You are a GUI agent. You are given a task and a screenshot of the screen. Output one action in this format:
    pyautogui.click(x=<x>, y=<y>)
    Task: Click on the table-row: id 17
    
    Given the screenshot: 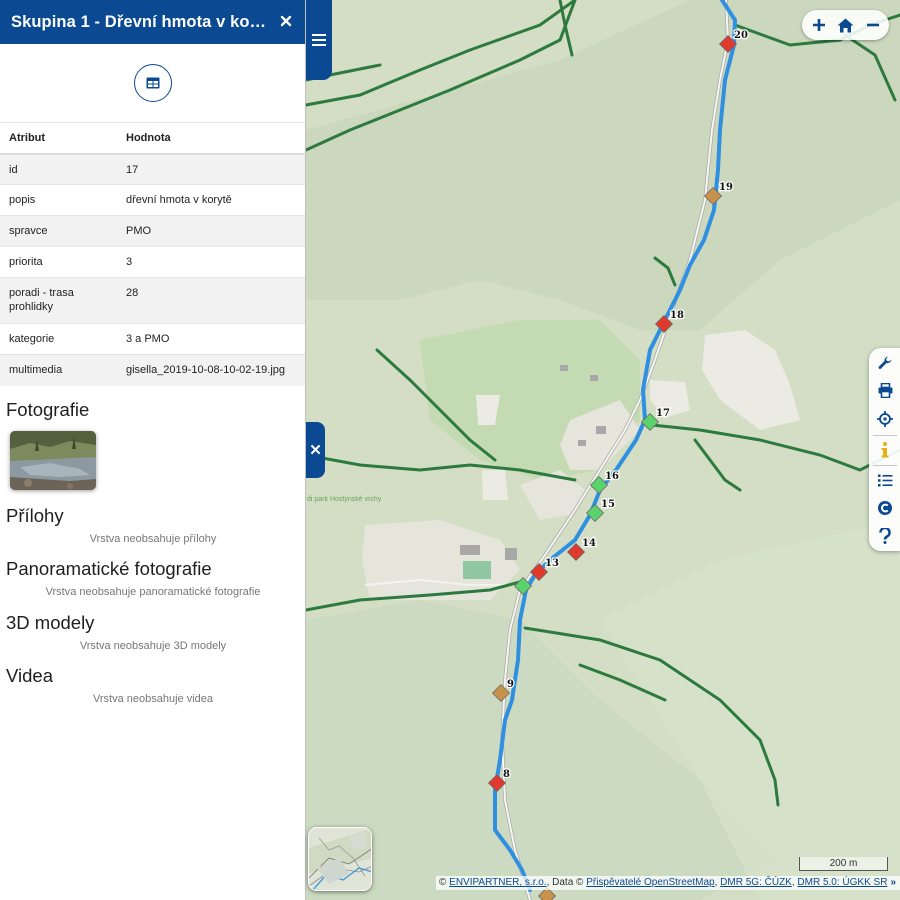 What is the action you would take?
    pyautogui.click(x=152, y=169)
    